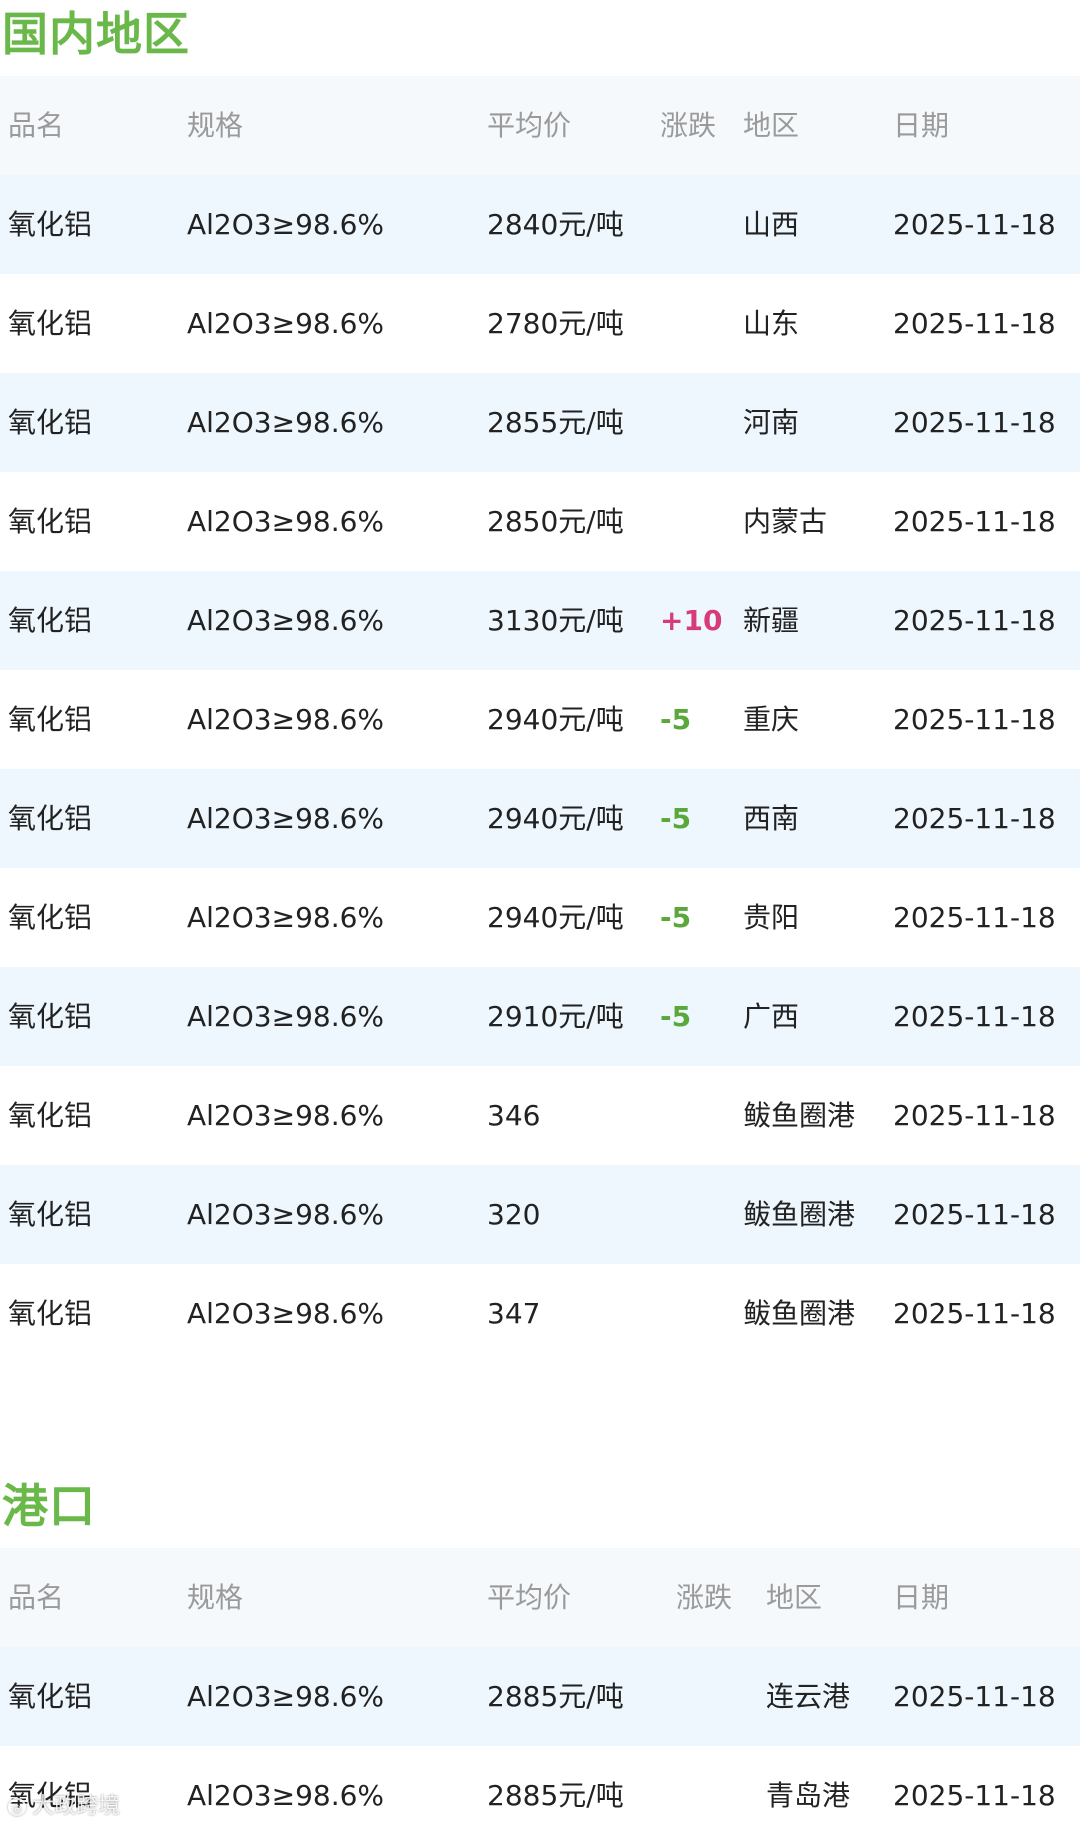  I want to click on cell-region: 重庆, so click(771, 719).